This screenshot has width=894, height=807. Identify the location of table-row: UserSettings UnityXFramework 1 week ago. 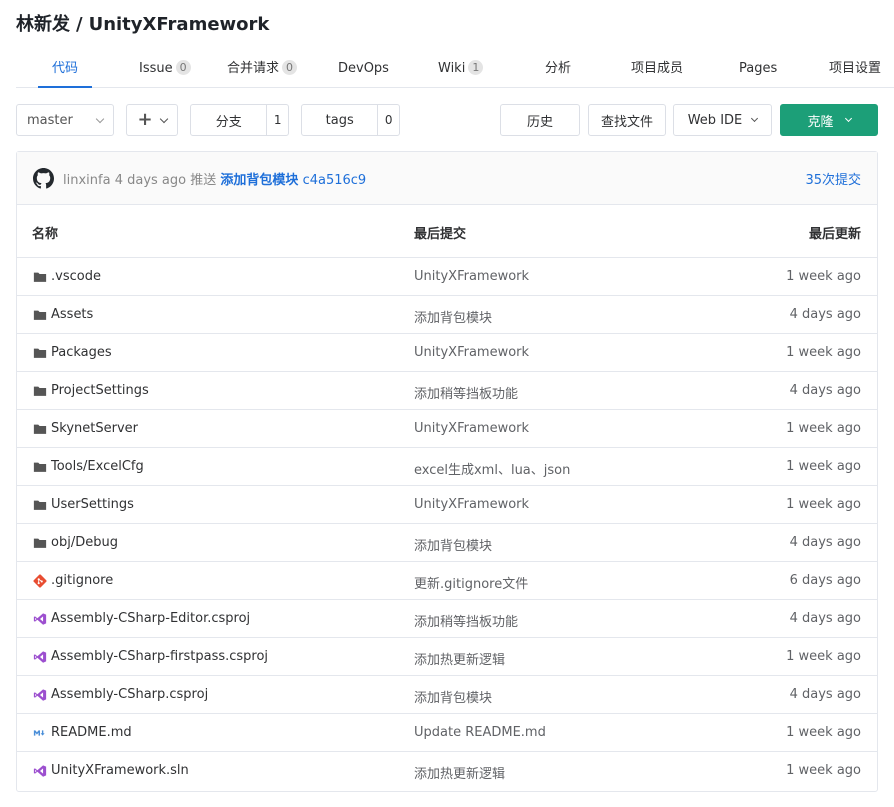
(447, 505).